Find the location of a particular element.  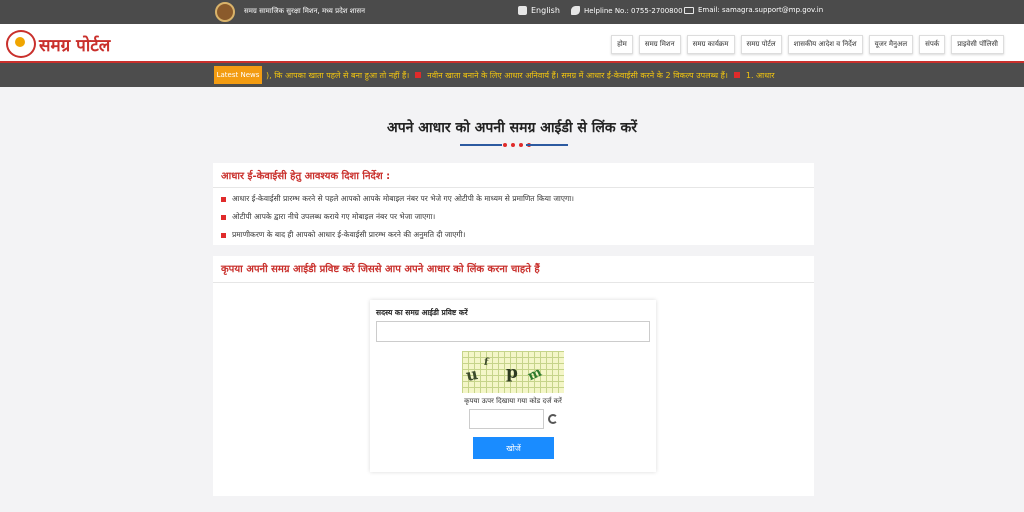

nav-privacy-policy: प्राइवेसी पॉलिसी is located at coordinates (977, 44).